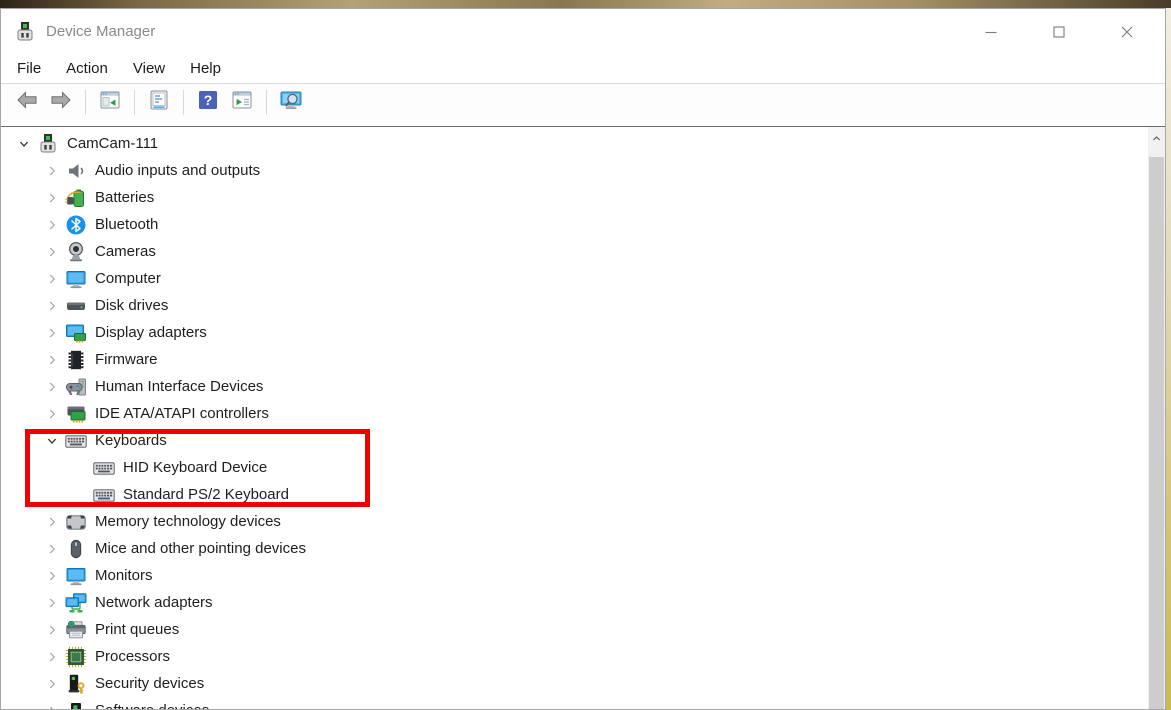 The width and height of the screenshot is (1171, 710). What do you see at coordinates (87, 68) in the screenshot?
I see `menu-action: Action` at bounding box center [87, 68].